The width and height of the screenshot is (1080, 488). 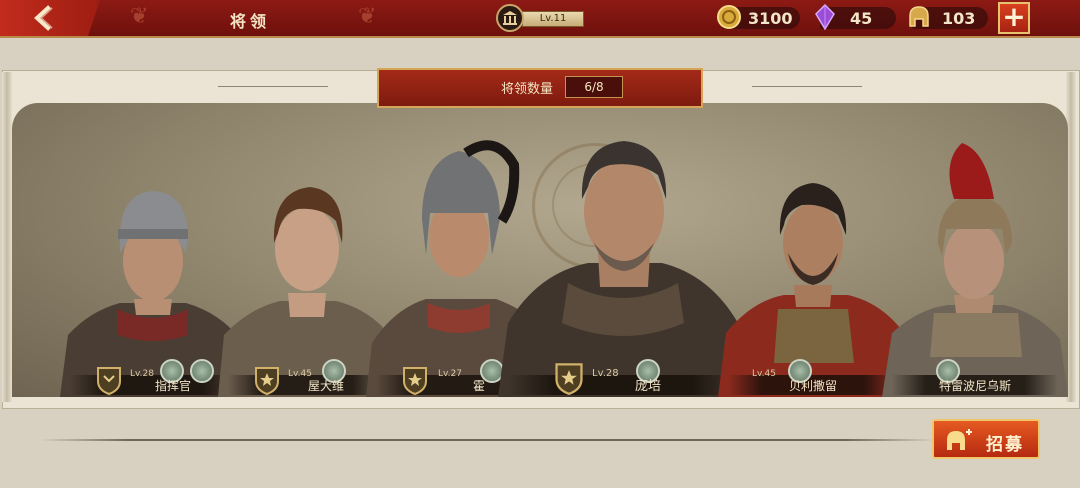 I want to click on general-count-value: 6/8, so click(x=594, y=87).